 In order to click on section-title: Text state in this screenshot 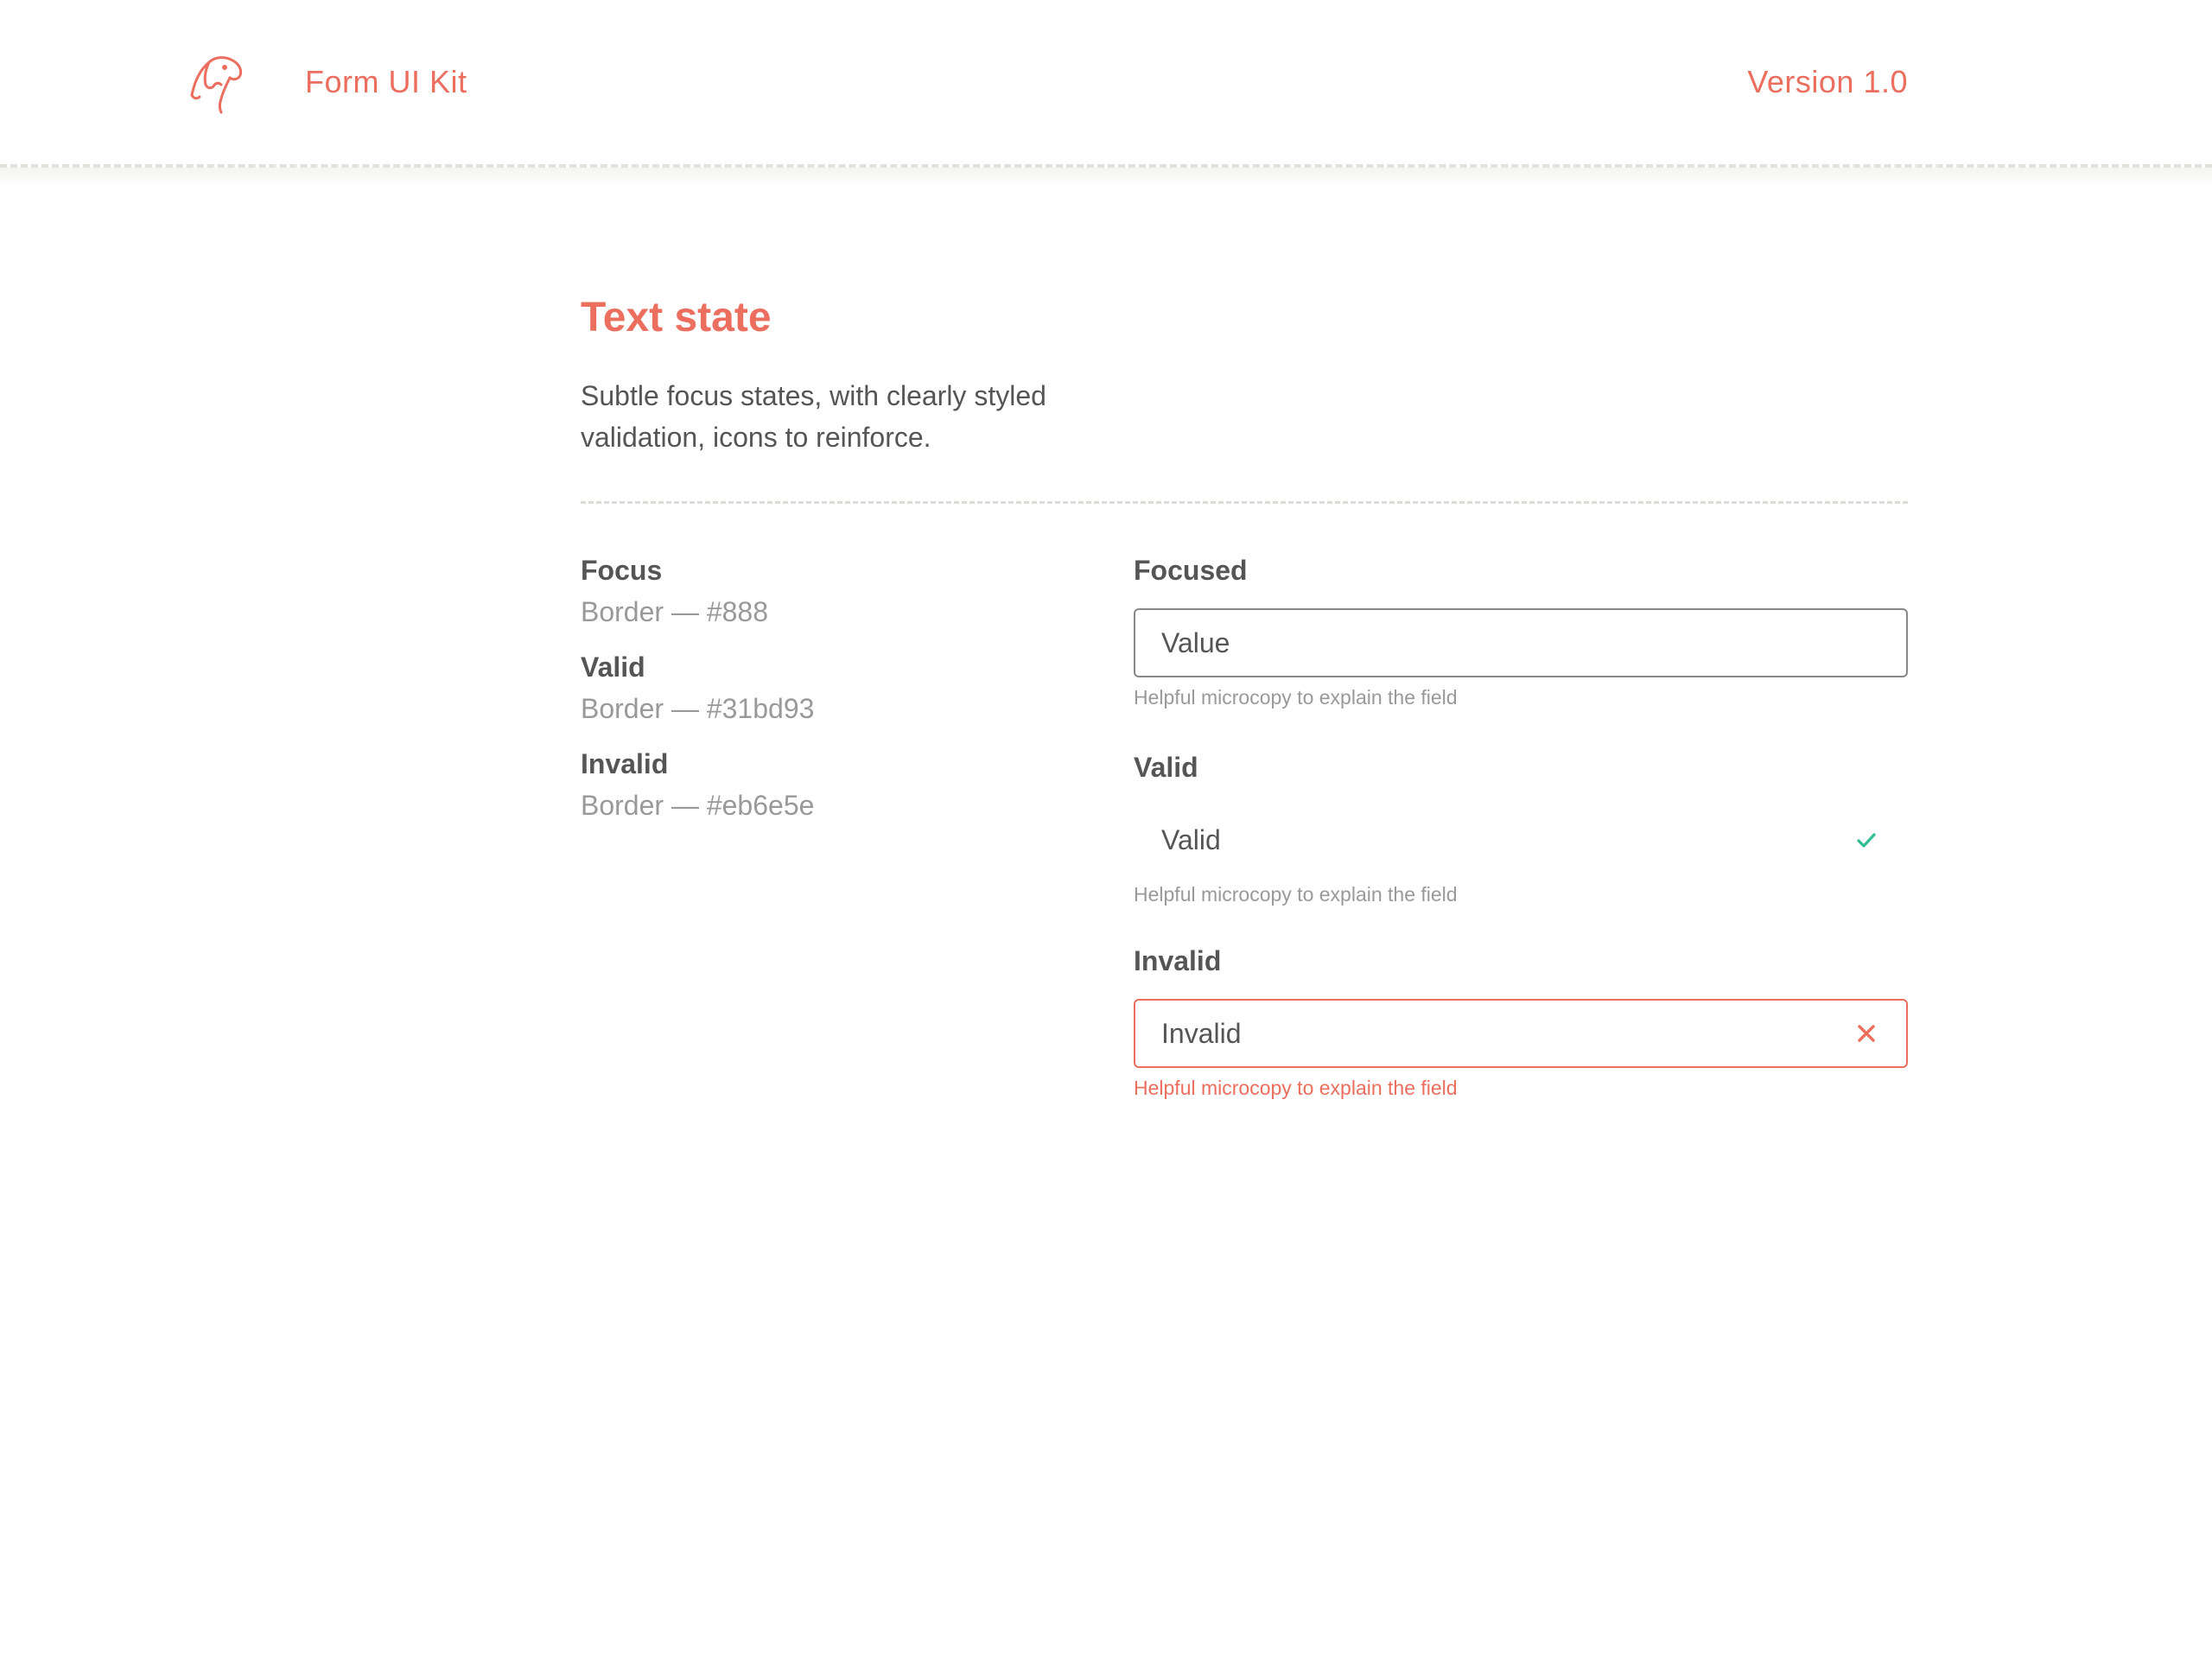, I will do `click(676, 317)`.